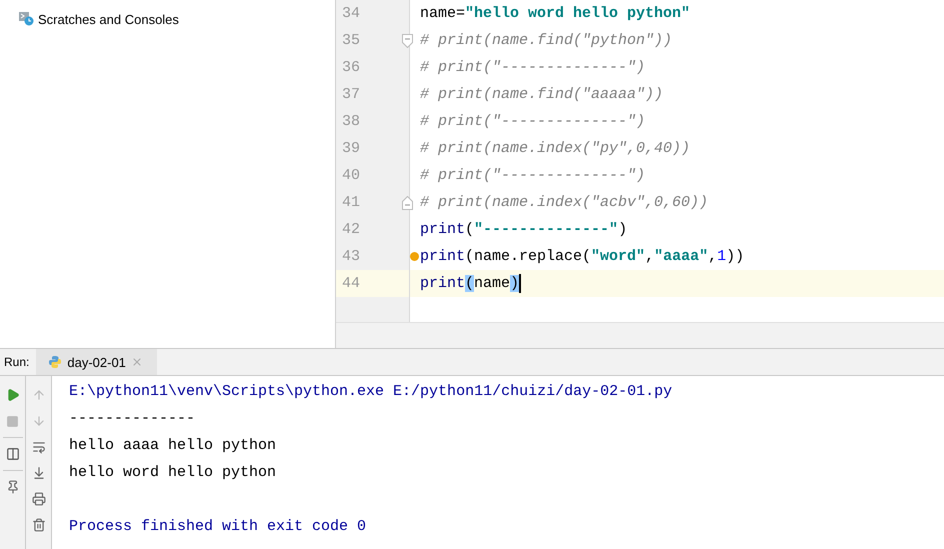  Describe the element at coordinates (351, 94) in the screenshot. I see `line-number: 37` at that location.